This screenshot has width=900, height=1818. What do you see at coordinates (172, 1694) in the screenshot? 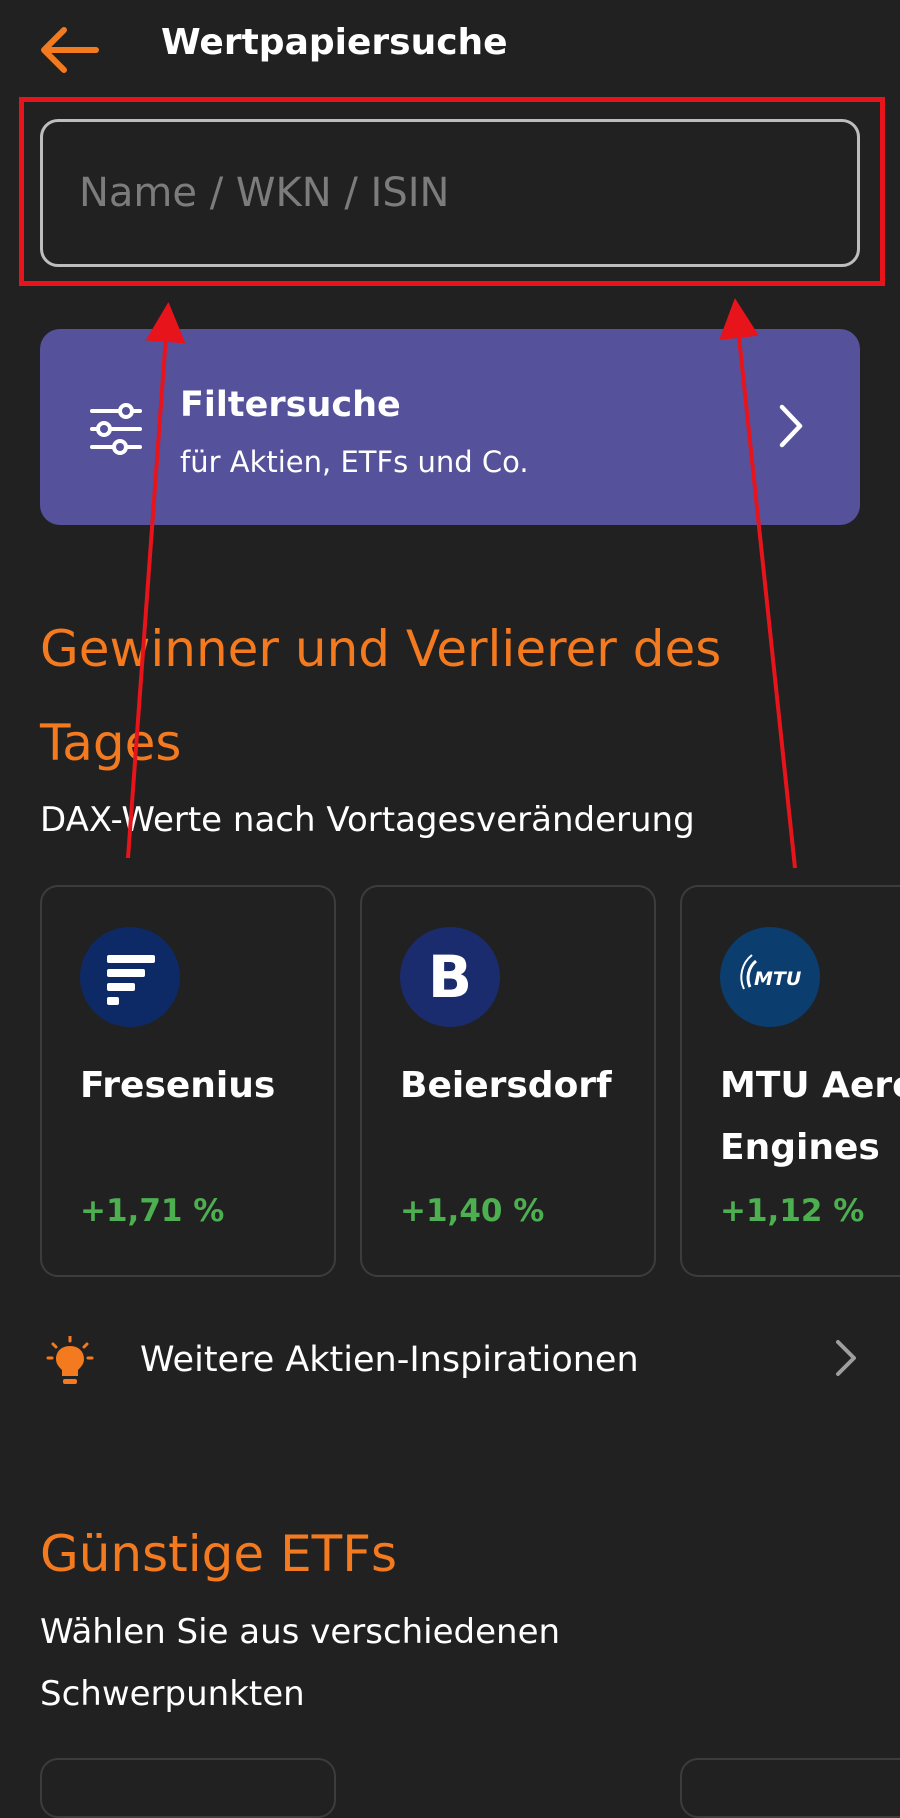
I see `etf-subtitle-line2: Schwerpunkten` at bounding box center [172, 1694].